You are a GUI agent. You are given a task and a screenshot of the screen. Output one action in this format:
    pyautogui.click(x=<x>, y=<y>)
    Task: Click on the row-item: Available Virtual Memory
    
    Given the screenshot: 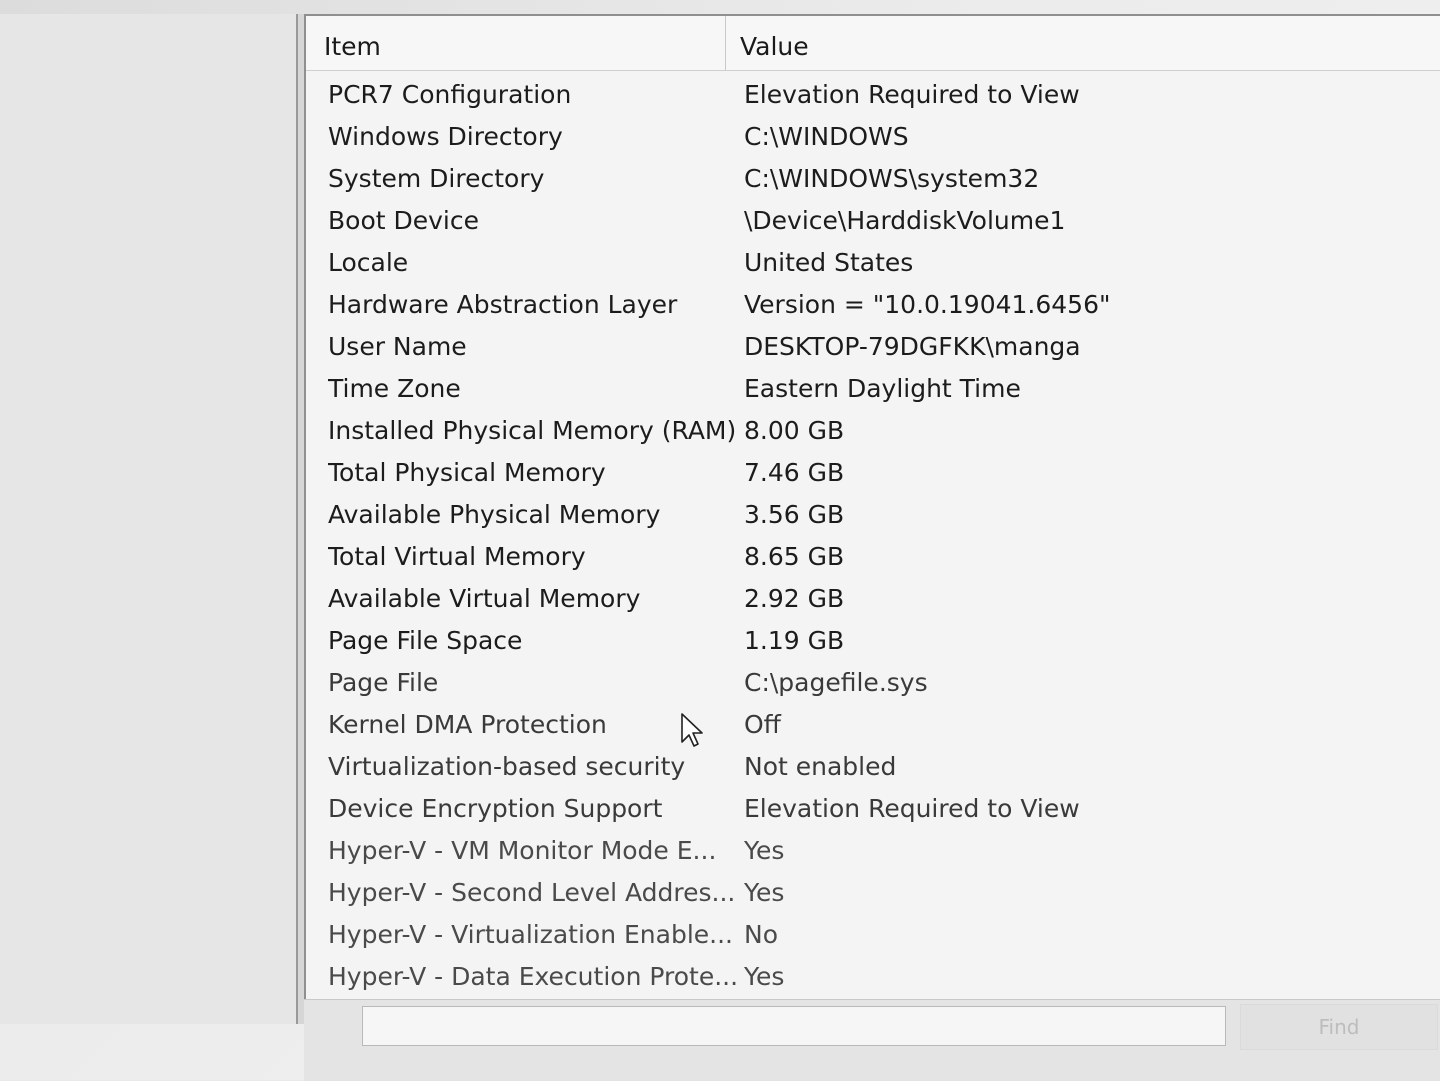 What is the action you would take?
    pyautogui.click(x=484, y=598)
    